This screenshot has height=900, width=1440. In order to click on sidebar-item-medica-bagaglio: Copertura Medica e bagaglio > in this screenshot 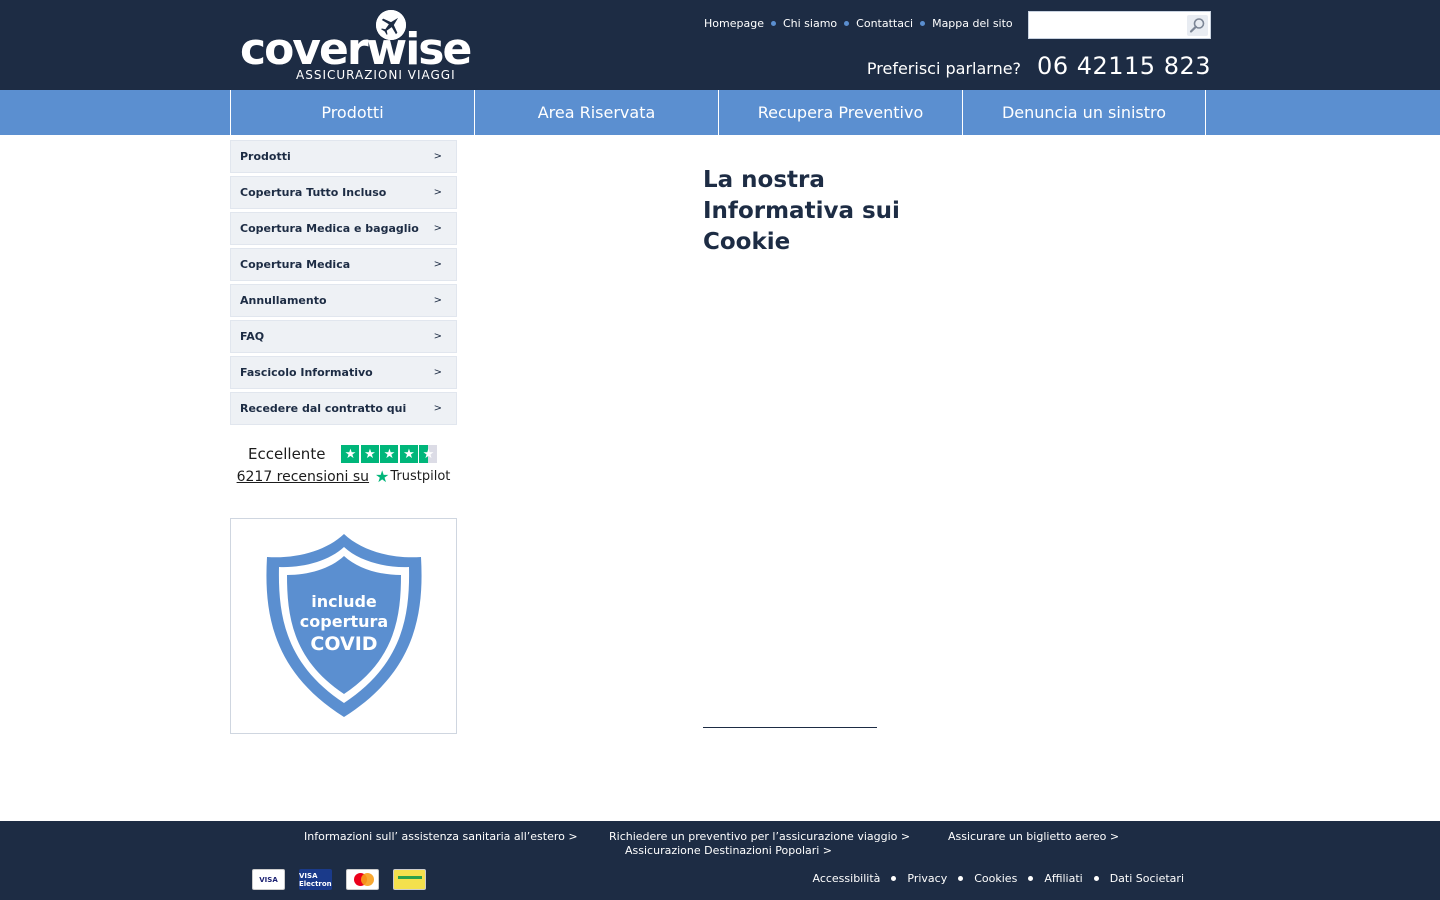, I will do `click(343, 228)`.